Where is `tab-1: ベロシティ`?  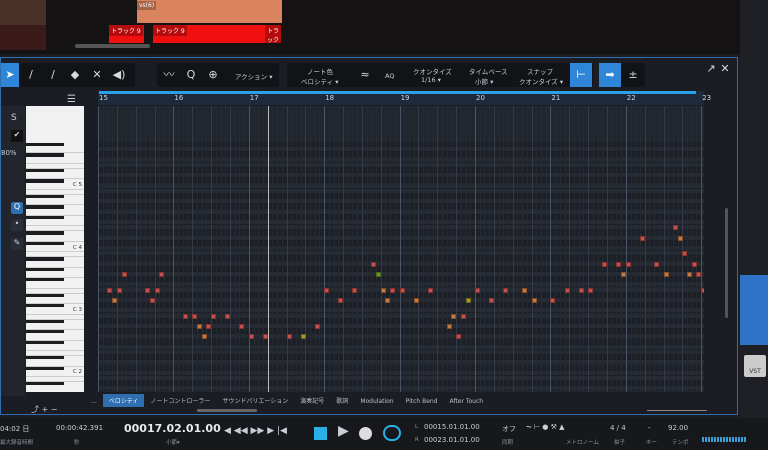
tab-1: ベロシティ is located at coordinates (123, 400).